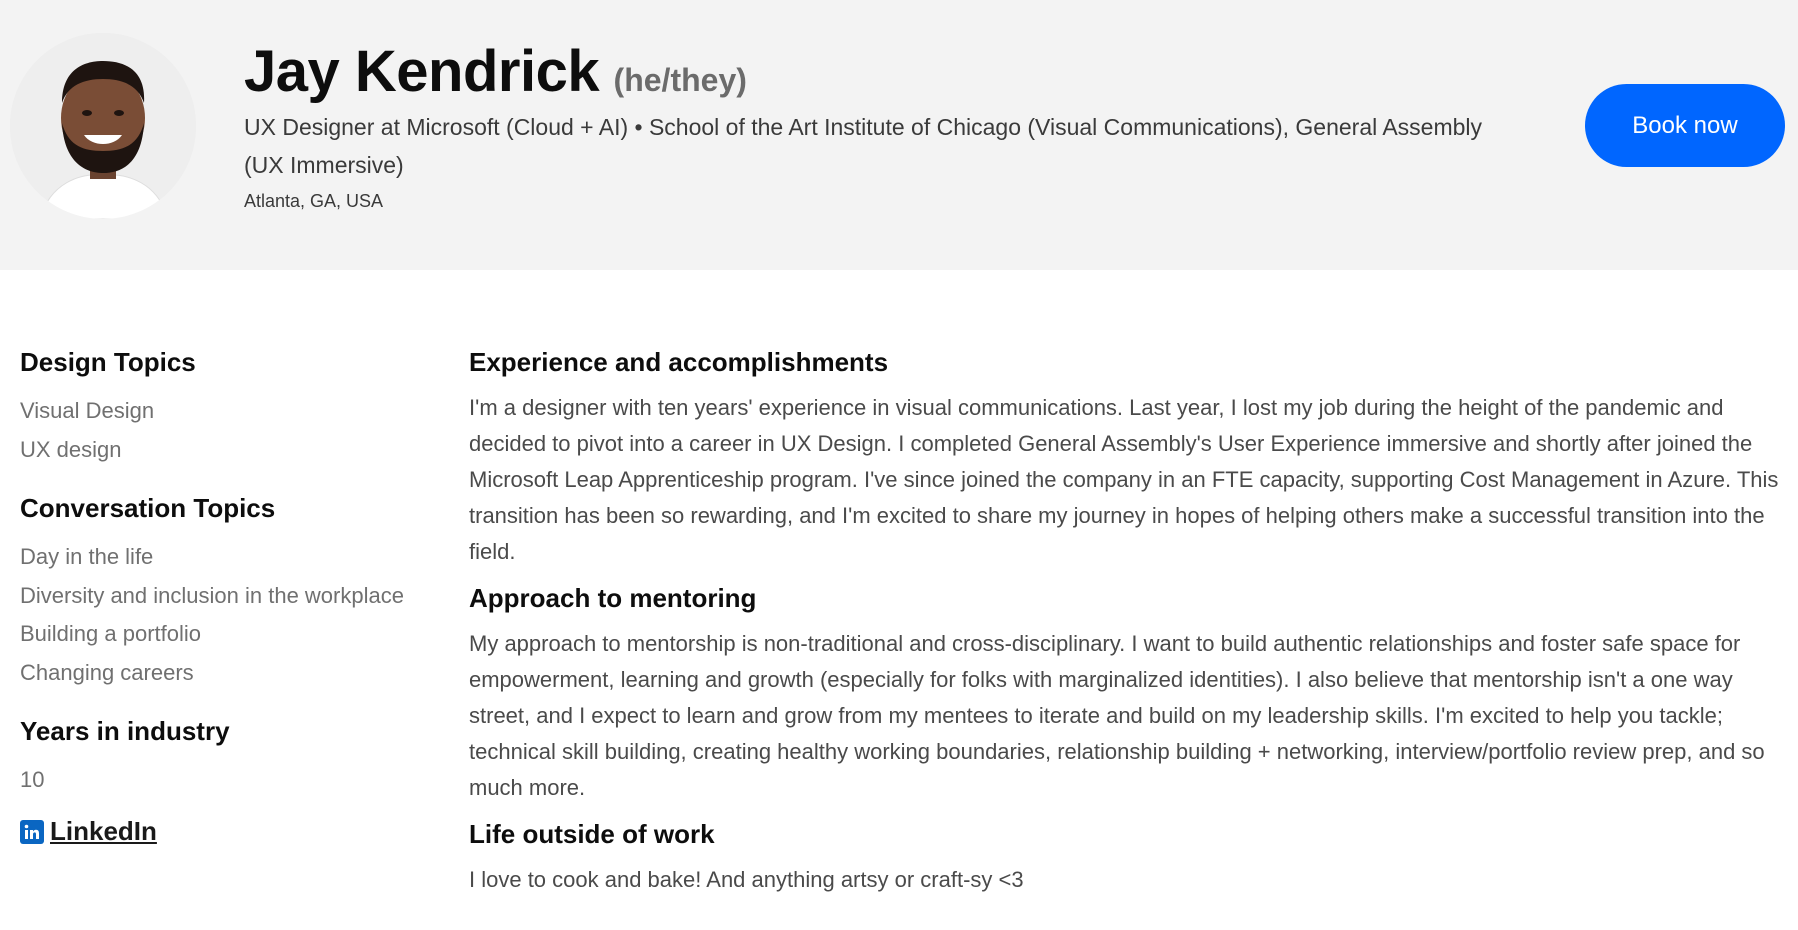 The width and height of the screenshot is (1798, 930). Describe the element at coordinates (679, 362) in the screenshot. I see `section-heading: Experience and accomplishments` at that location.